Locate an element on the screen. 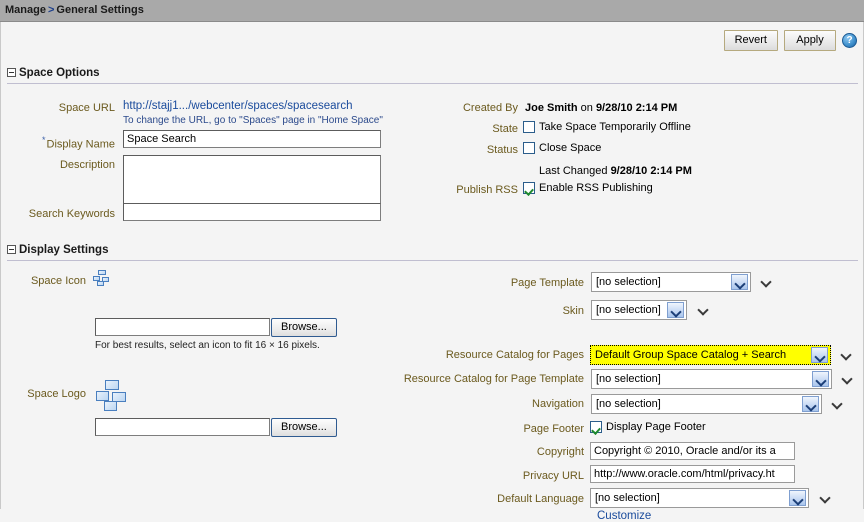 The image size is (864, 522). navigation-label: Navigation is located at coordinates (558, 404).